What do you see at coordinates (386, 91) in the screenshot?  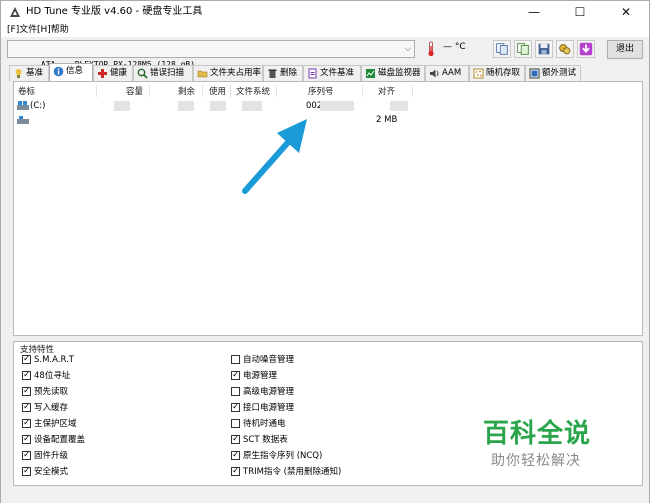 I see `column-header-alignment: 对齐` at bounding box center [386, 91].